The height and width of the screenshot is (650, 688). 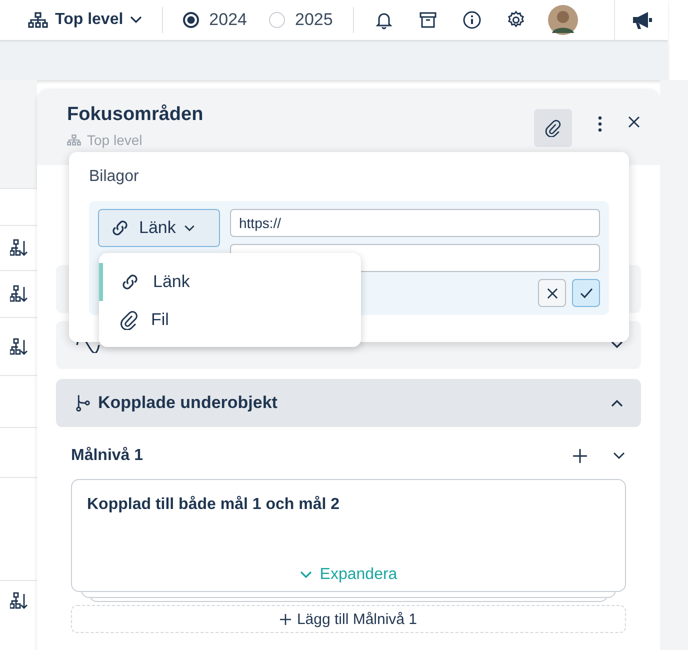 What do you see at coordinates (114, 140) in the screenshot?
I see `panel-subtitle: Top level` at bounding box center [114, 140].